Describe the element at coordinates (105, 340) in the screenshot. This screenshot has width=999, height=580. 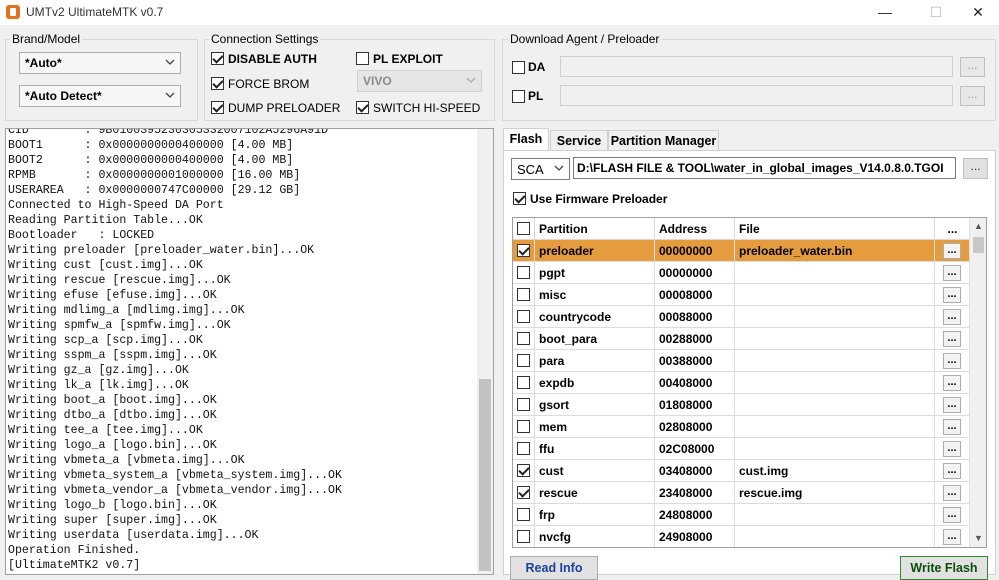
I see `log-line: Writing scp_a [scp.img]...OK` at that location.